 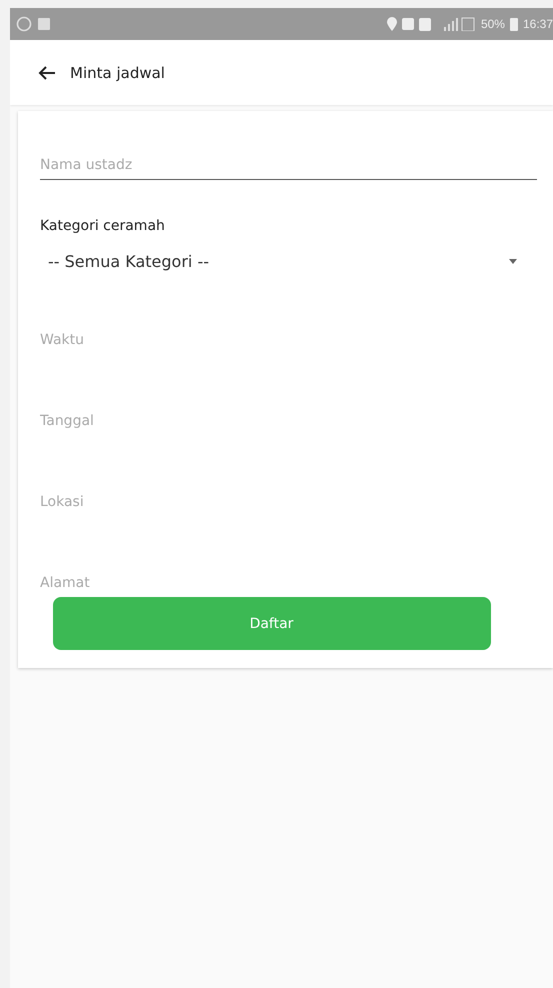 What do you see at coordinates (117, 73) in the screenshot?
I see `screen-title: Minta jadwal` at bounding box center [117, 73].